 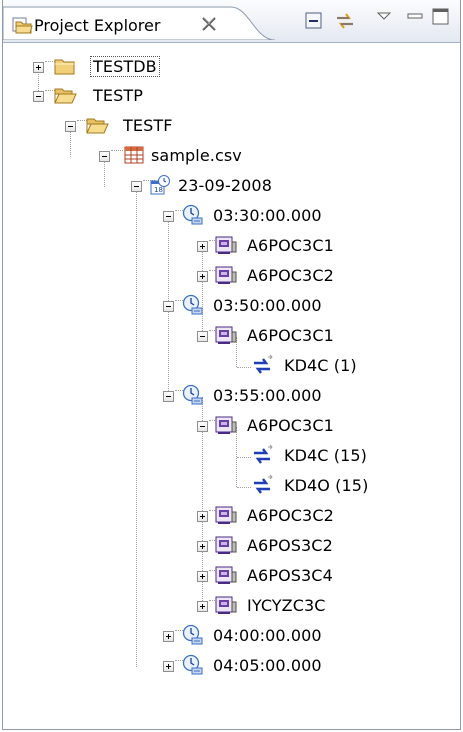 I want to click on node-label: 03:50:00.000, so click(x=267, y=305).